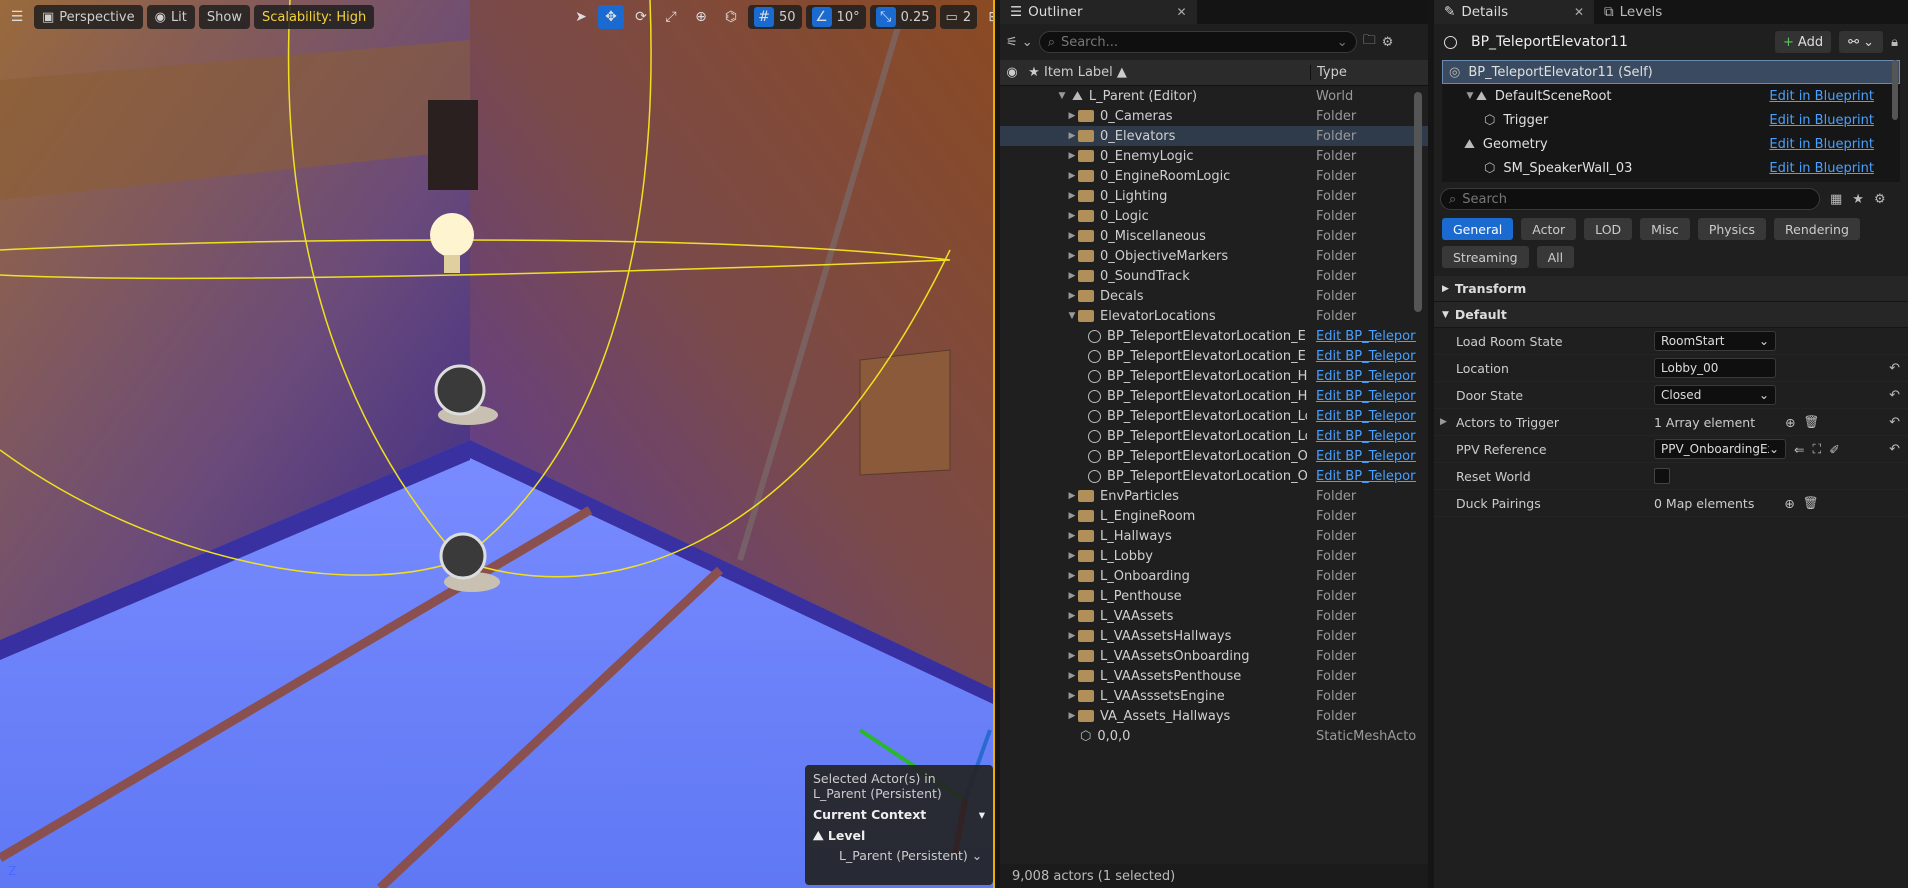 The image size is (1908, 888). Describe the element at coordinates (1214, 636) in the screenshot. I see `outliner-row: ▶ L_VAAssetsHallways Folder` at that location.